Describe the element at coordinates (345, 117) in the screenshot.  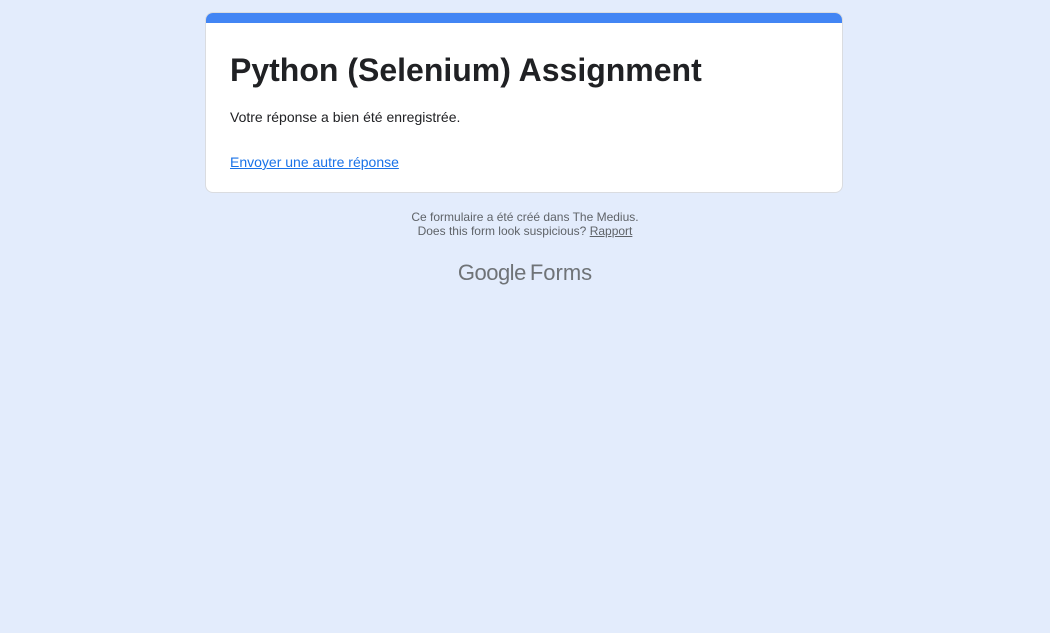
I see `confirmation-message: Votre réponse a bien été enregistrée.` at that location.